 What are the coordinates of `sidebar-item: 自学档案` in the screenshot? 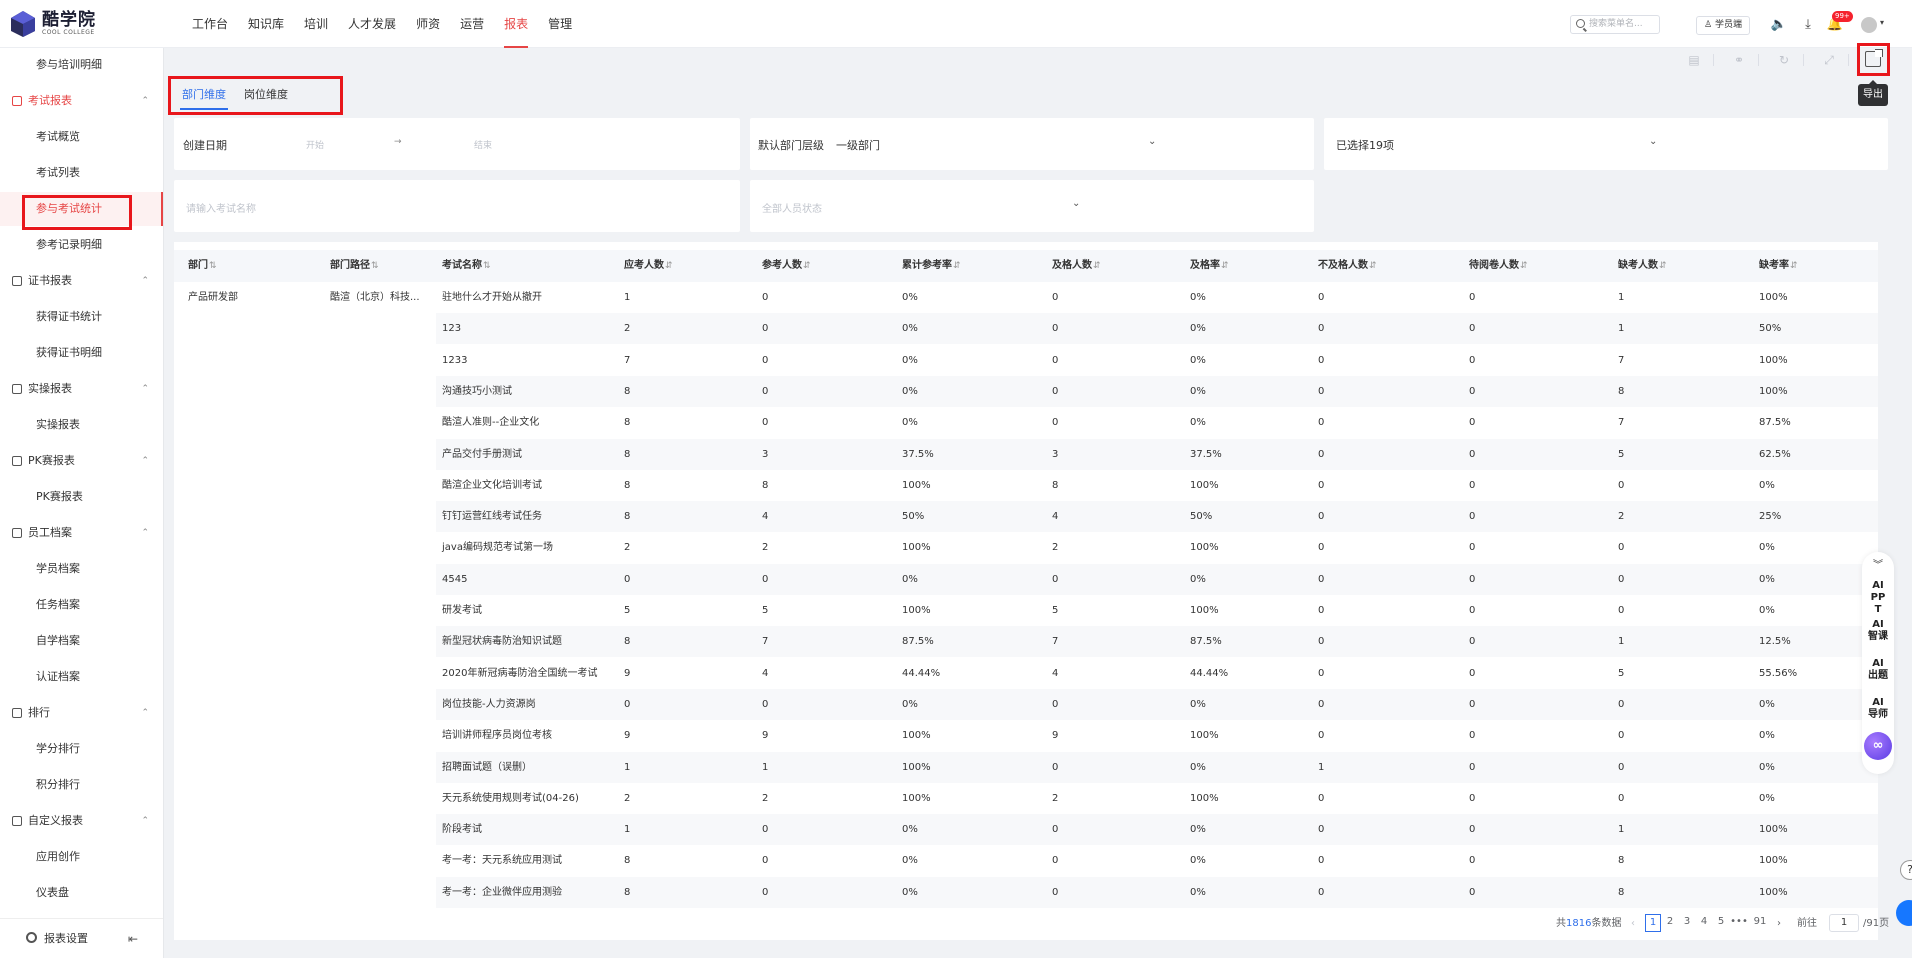 It's located at (81, 641).